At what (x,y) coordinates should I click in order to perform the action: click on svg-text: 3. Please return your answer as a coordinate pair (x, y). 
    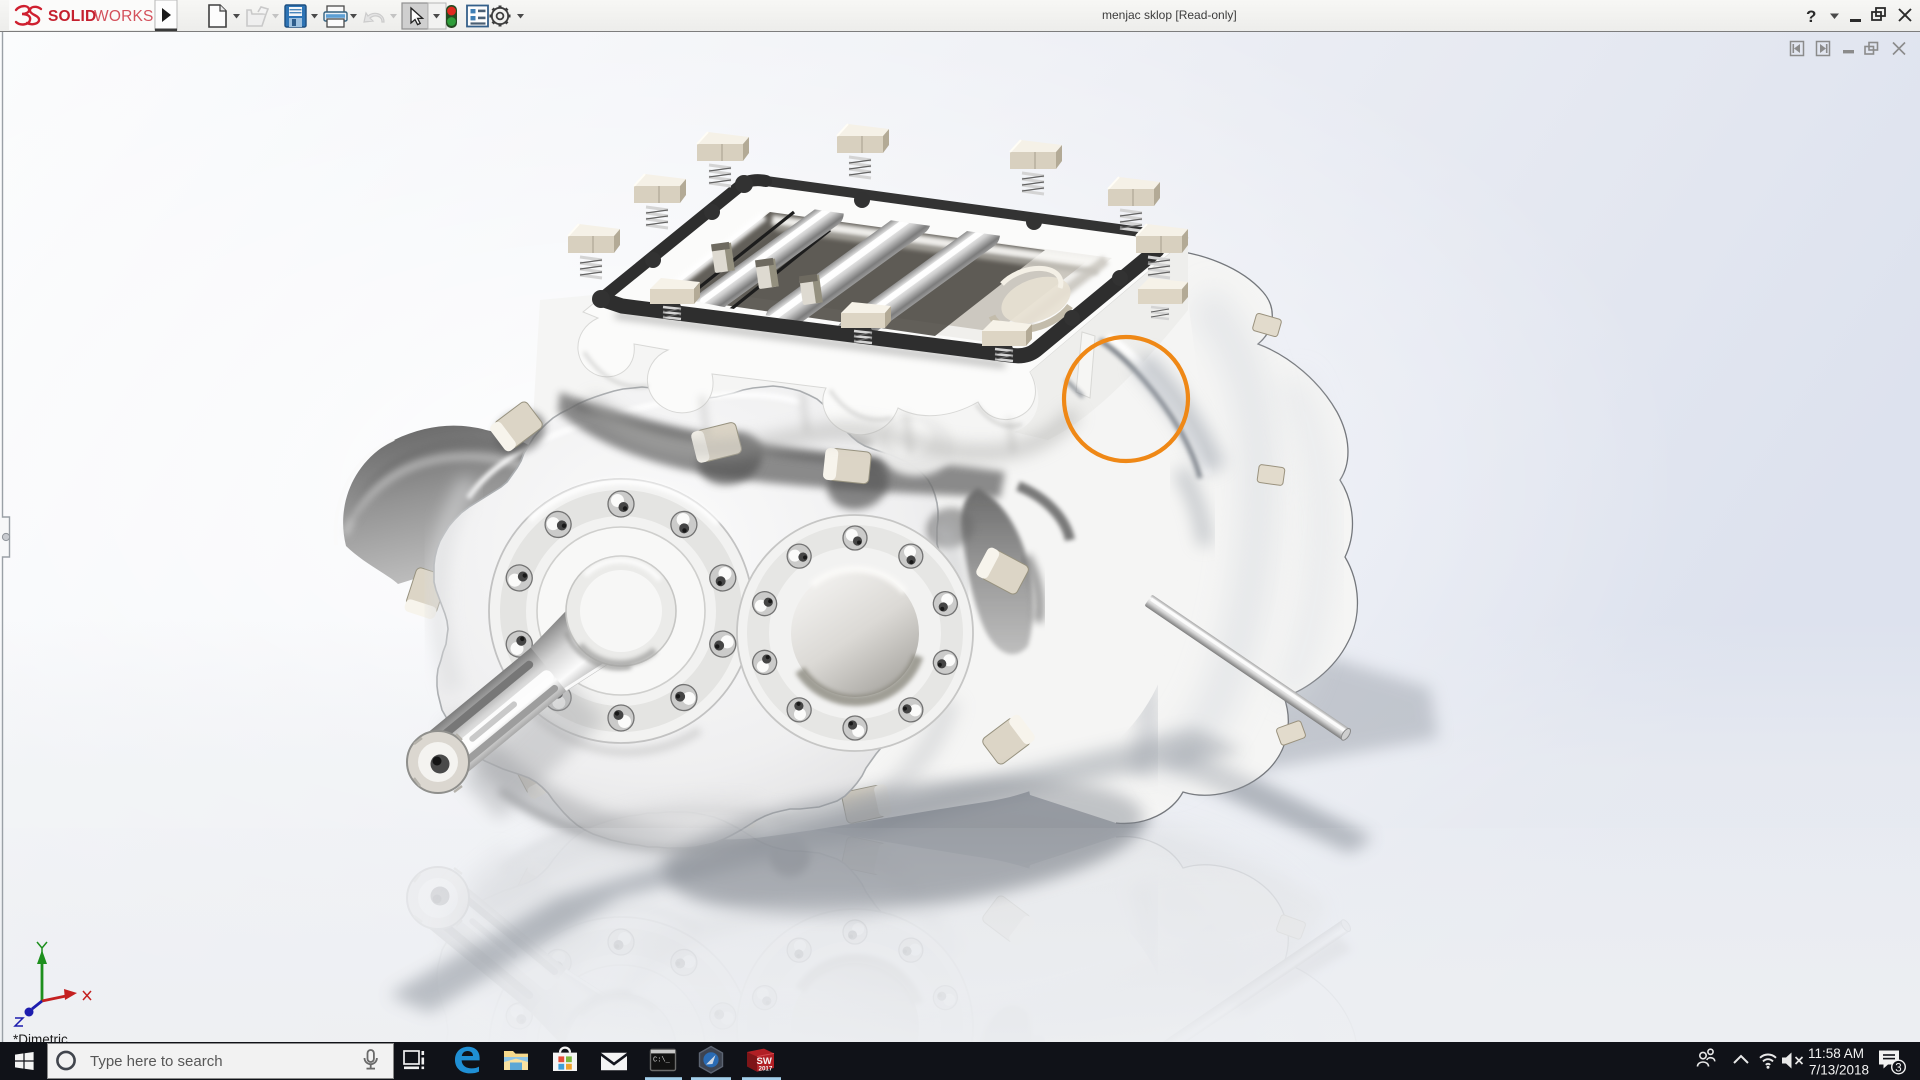
    Looking at the image, I should click on (1898, 1068).